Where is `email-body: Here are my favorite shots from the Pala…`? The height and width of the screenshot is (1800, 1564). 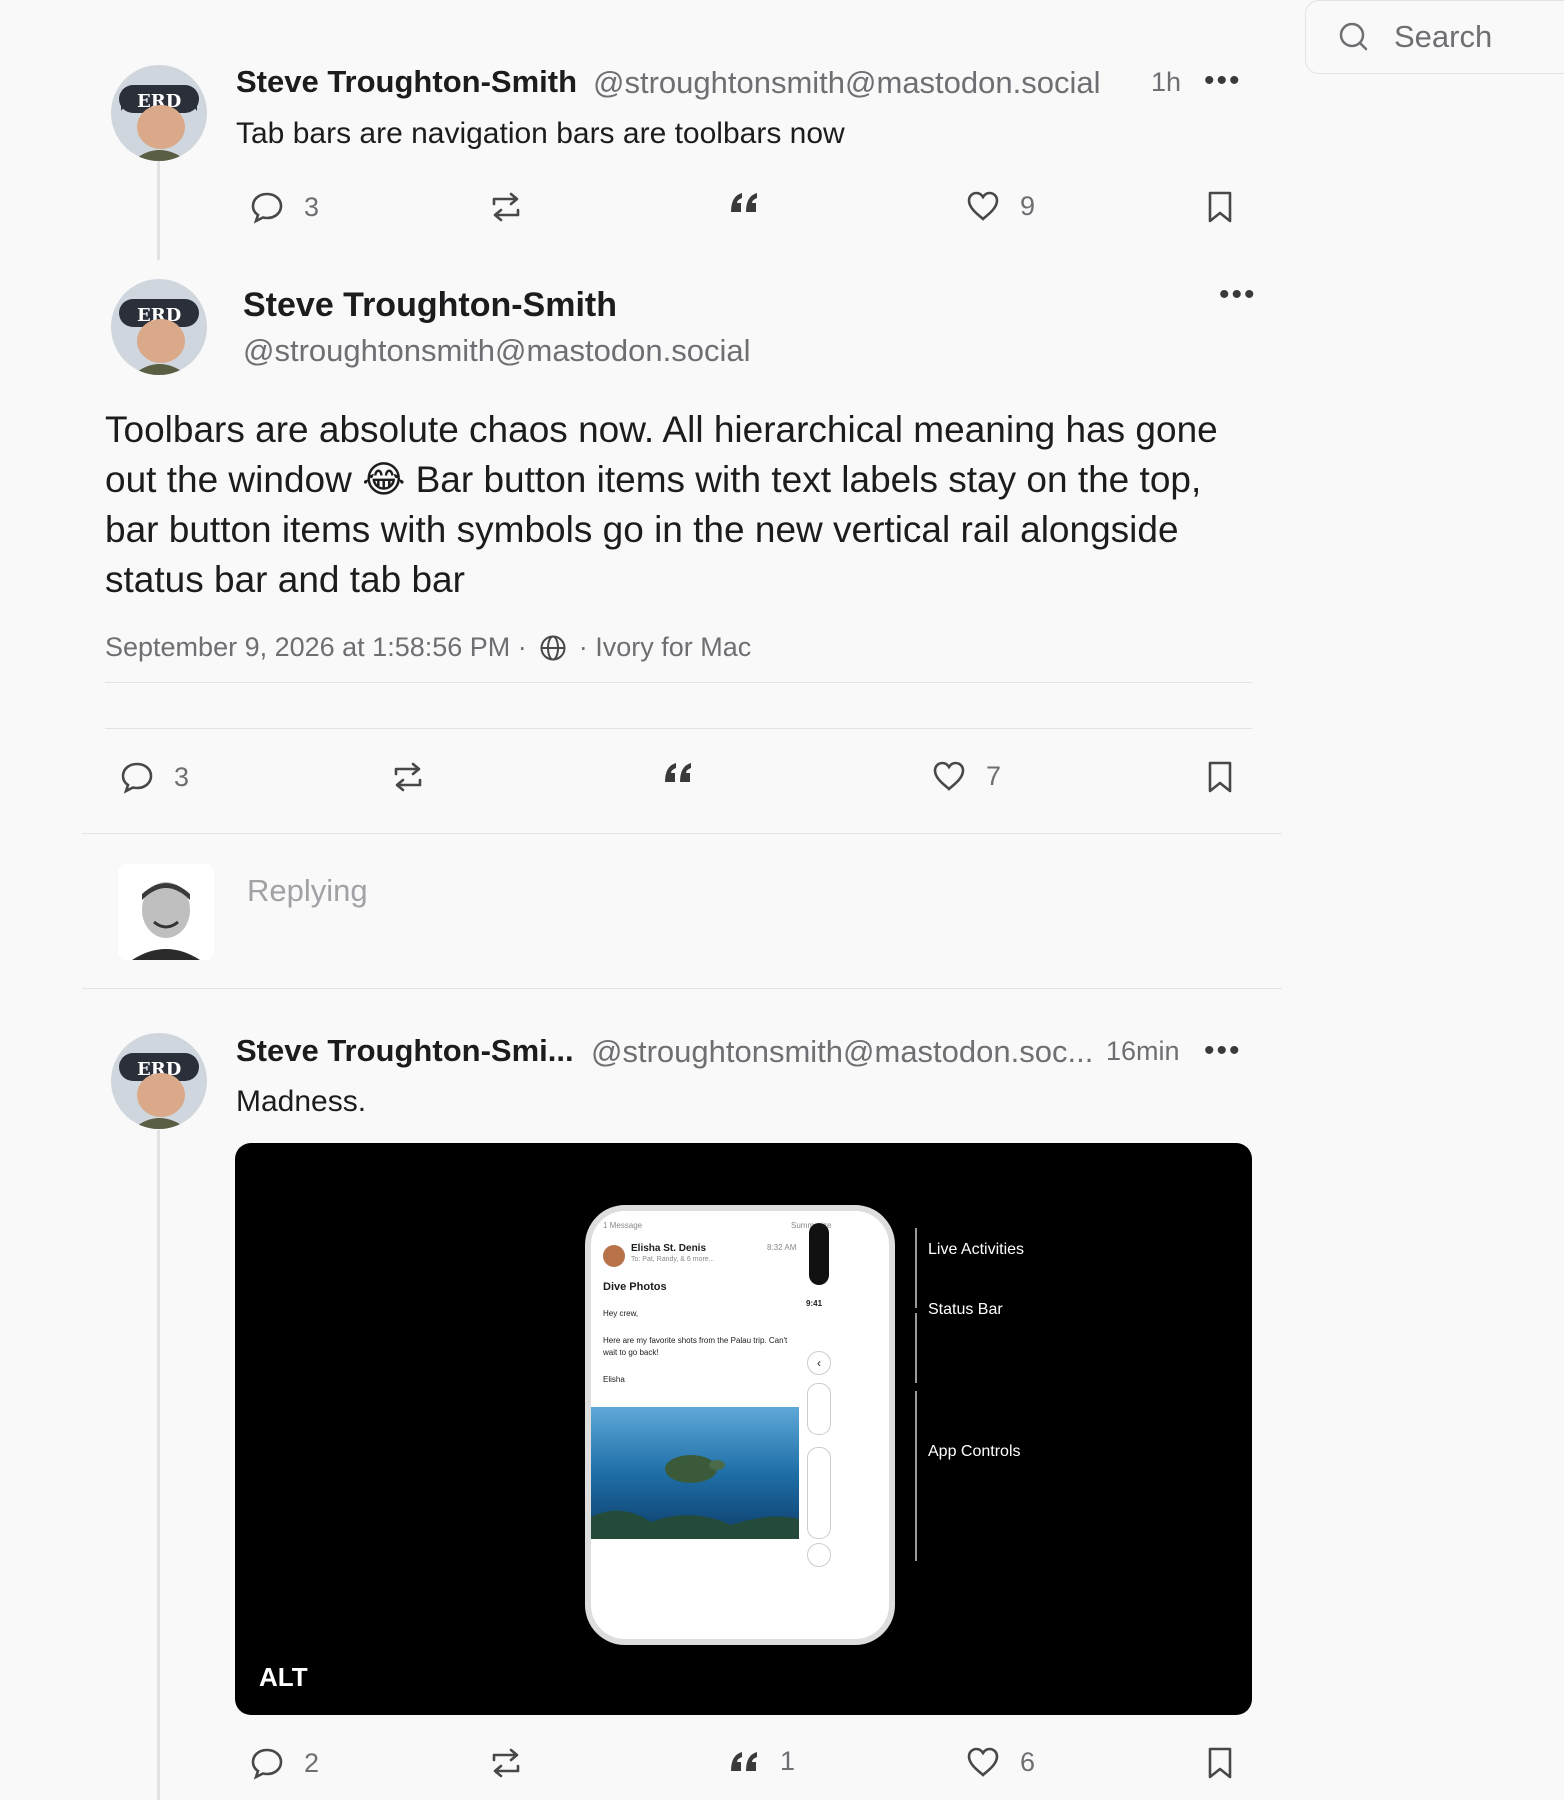
email-body: Here are my favorite shots from the Pala… is located at coordinates (695, 1346).